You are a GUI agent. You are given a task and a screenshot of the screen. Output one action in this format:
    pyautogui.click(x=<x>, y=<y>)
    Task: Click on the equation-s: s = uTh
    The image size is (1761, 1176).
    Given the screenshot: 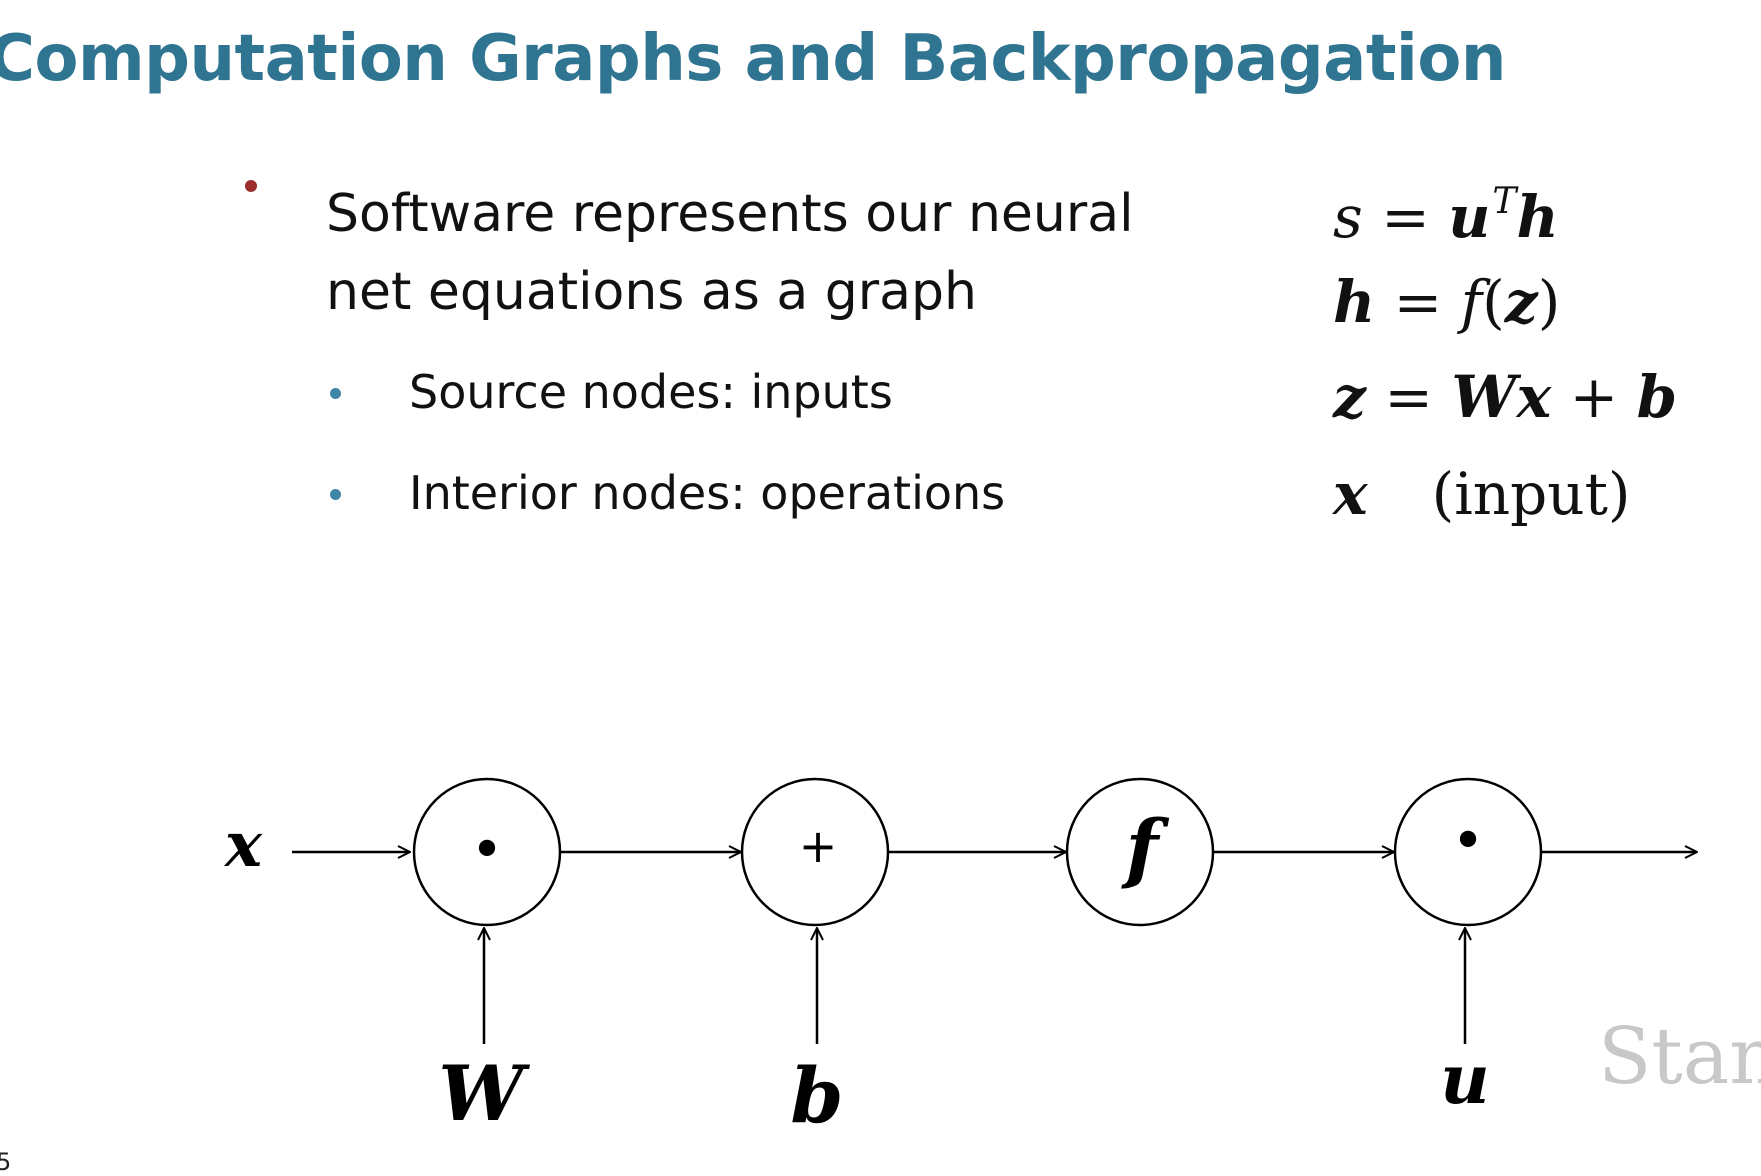 What is the action you would take?
    pyautogui.click(x=1446, y=209)
    